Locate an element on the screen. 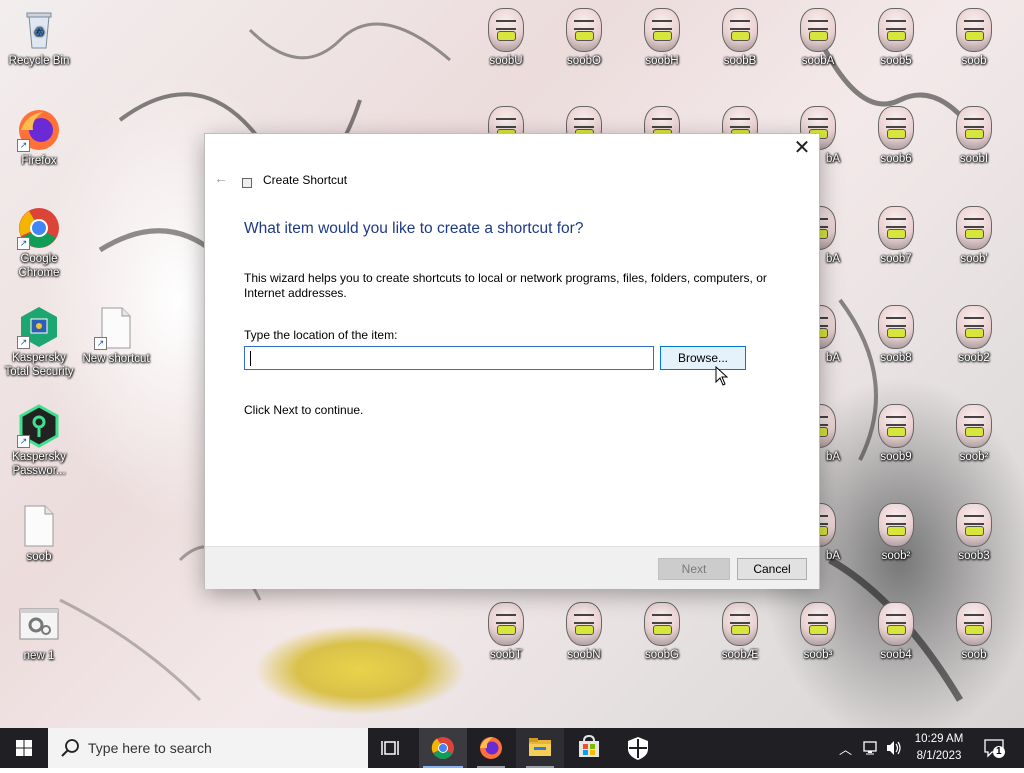 This screenshot has height=773, width=1024. desktop-icon-soob: soobI is located at coordinates (974, 136).